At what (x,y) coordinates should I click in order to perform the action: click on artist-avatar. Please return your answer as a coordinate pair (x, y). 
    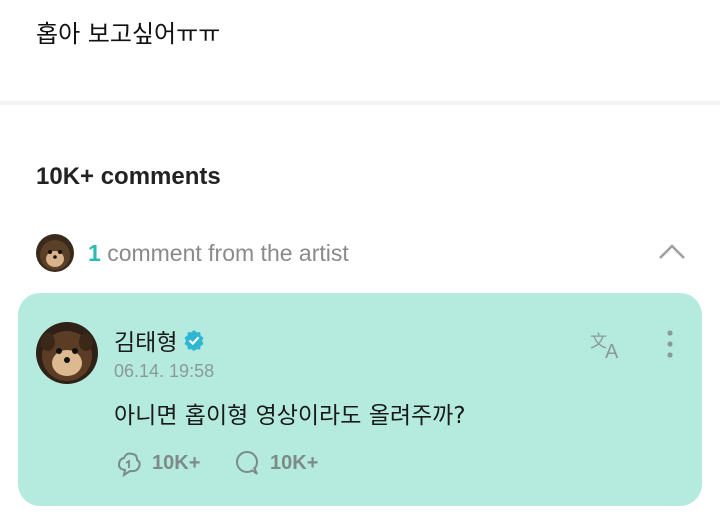
    Looking at the image, I should click on (67, 353).